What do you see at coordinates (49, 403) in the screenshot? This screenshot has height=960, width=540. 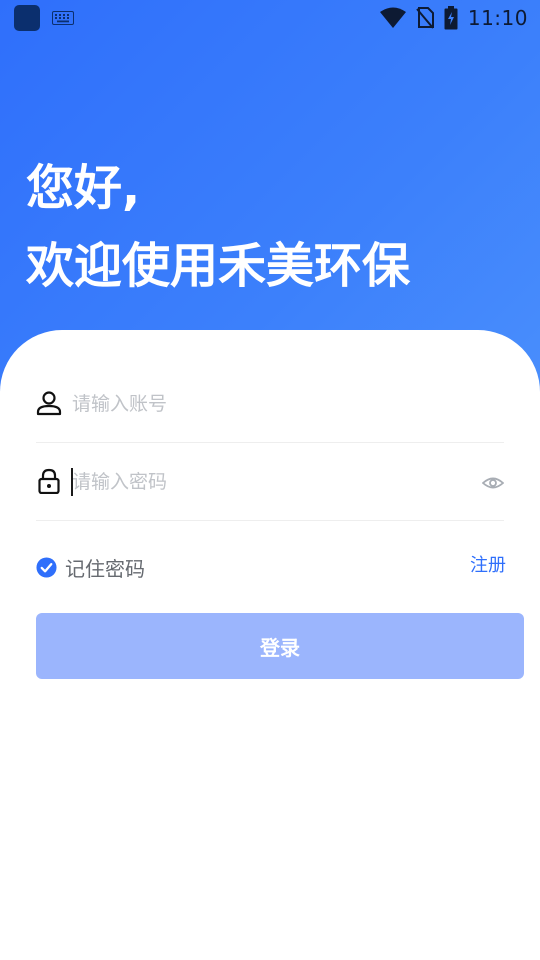 I see `user-icon` at bounding box center [49, 403].